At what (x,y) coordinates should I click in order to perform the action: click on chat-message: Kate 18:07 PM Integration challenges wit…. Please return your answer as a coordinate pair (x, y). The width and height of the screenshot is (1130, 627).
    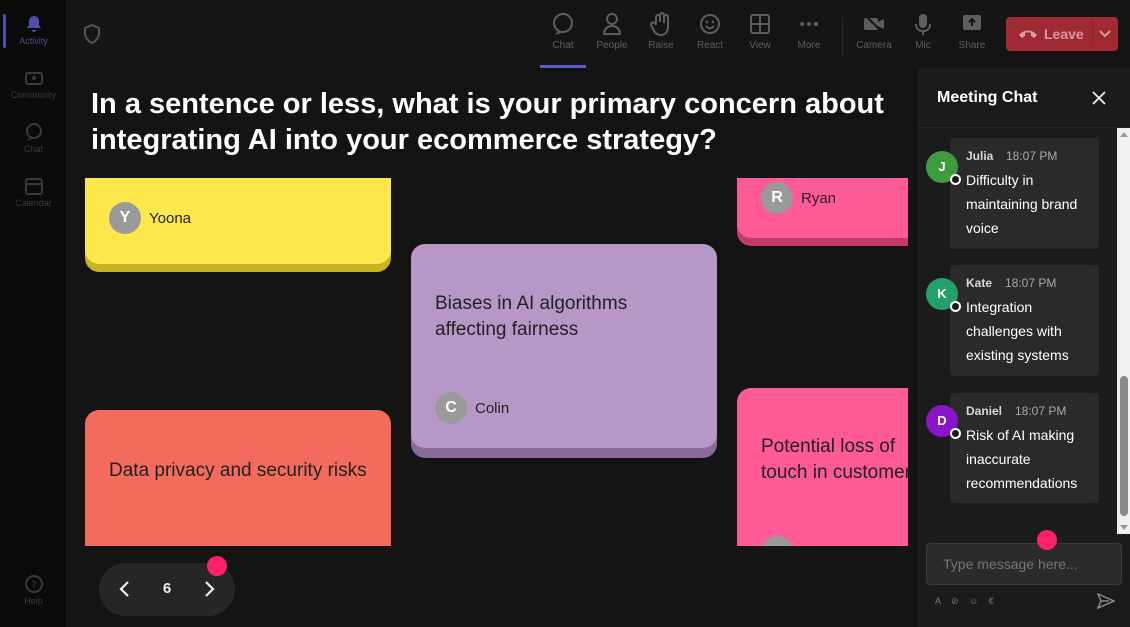
    Looking at the image, I should click on (1024, 320).